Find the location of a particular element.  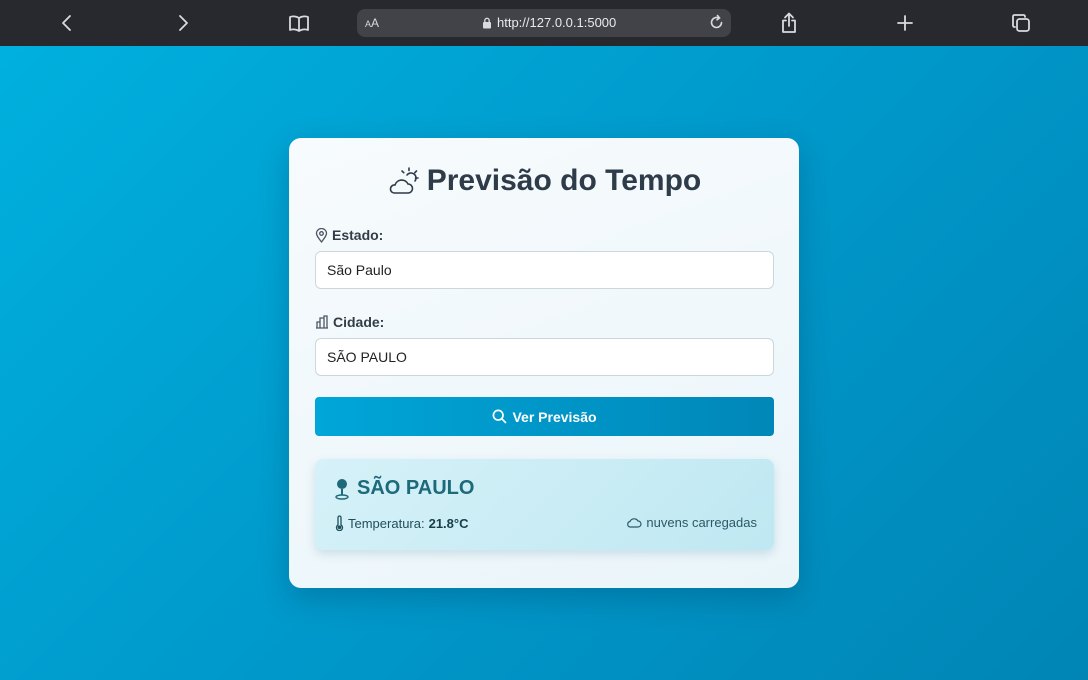

forward-icon is located at coordinates (183, 23).